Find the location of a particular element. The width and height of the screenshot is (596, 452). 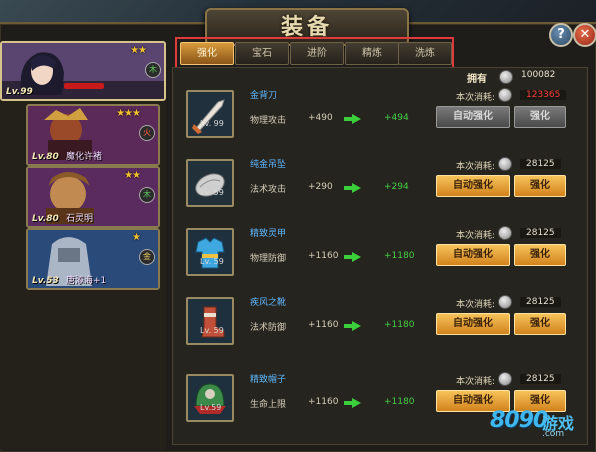

help-button: ? is located at coordinates (561, 35).